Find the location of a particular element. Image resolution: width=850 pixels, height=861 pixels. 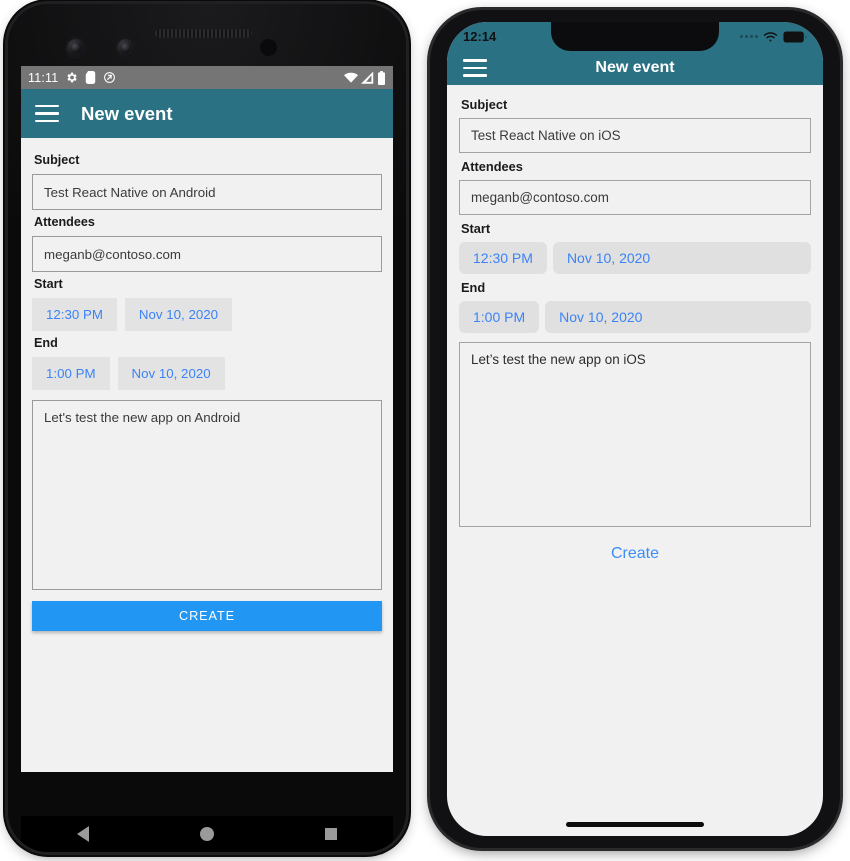

sync-icon is located at coordinates (109, 77).